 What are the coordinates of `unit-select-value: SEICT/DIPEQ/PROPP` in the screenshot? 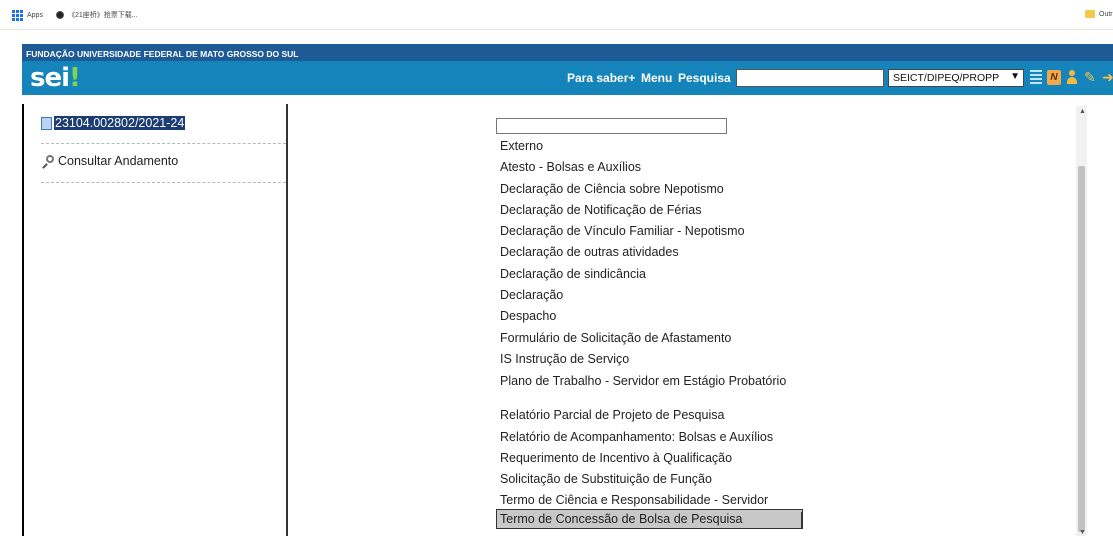 It's located at (946, 78).